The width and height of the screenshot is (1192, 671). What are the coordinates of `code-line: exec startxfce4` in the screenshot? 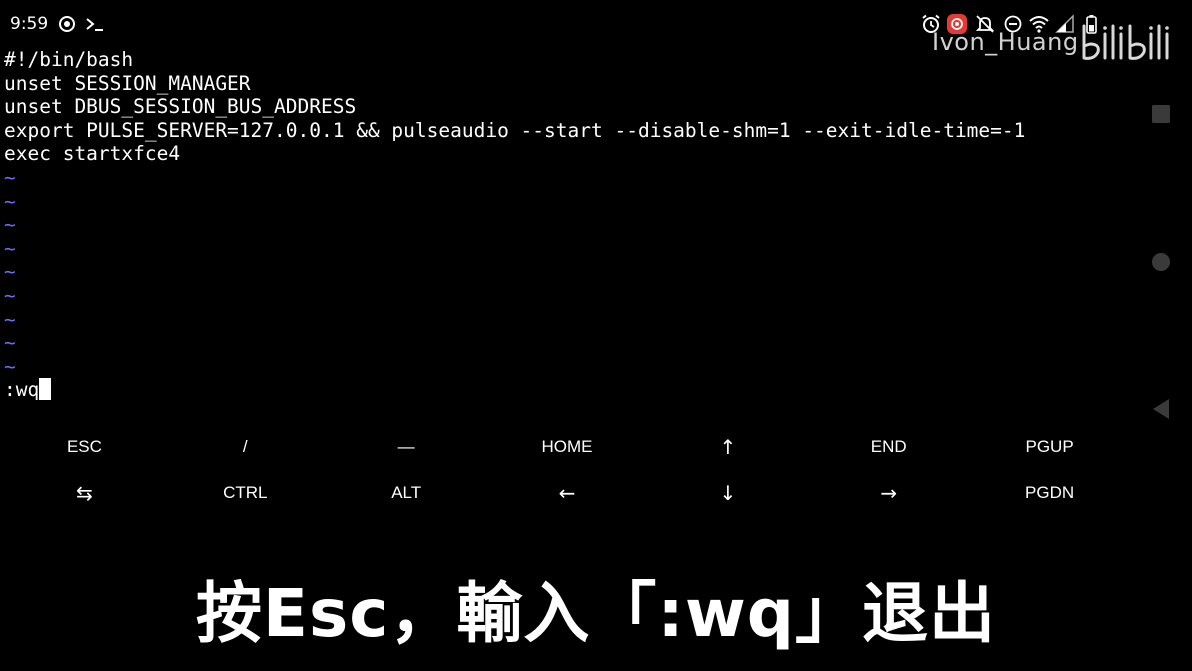 It's located at (92, 154).